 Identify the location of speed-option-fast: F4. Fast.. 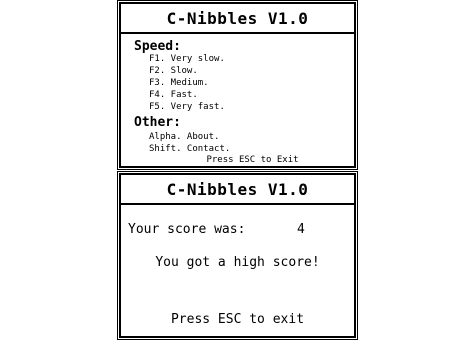
(187, 95).